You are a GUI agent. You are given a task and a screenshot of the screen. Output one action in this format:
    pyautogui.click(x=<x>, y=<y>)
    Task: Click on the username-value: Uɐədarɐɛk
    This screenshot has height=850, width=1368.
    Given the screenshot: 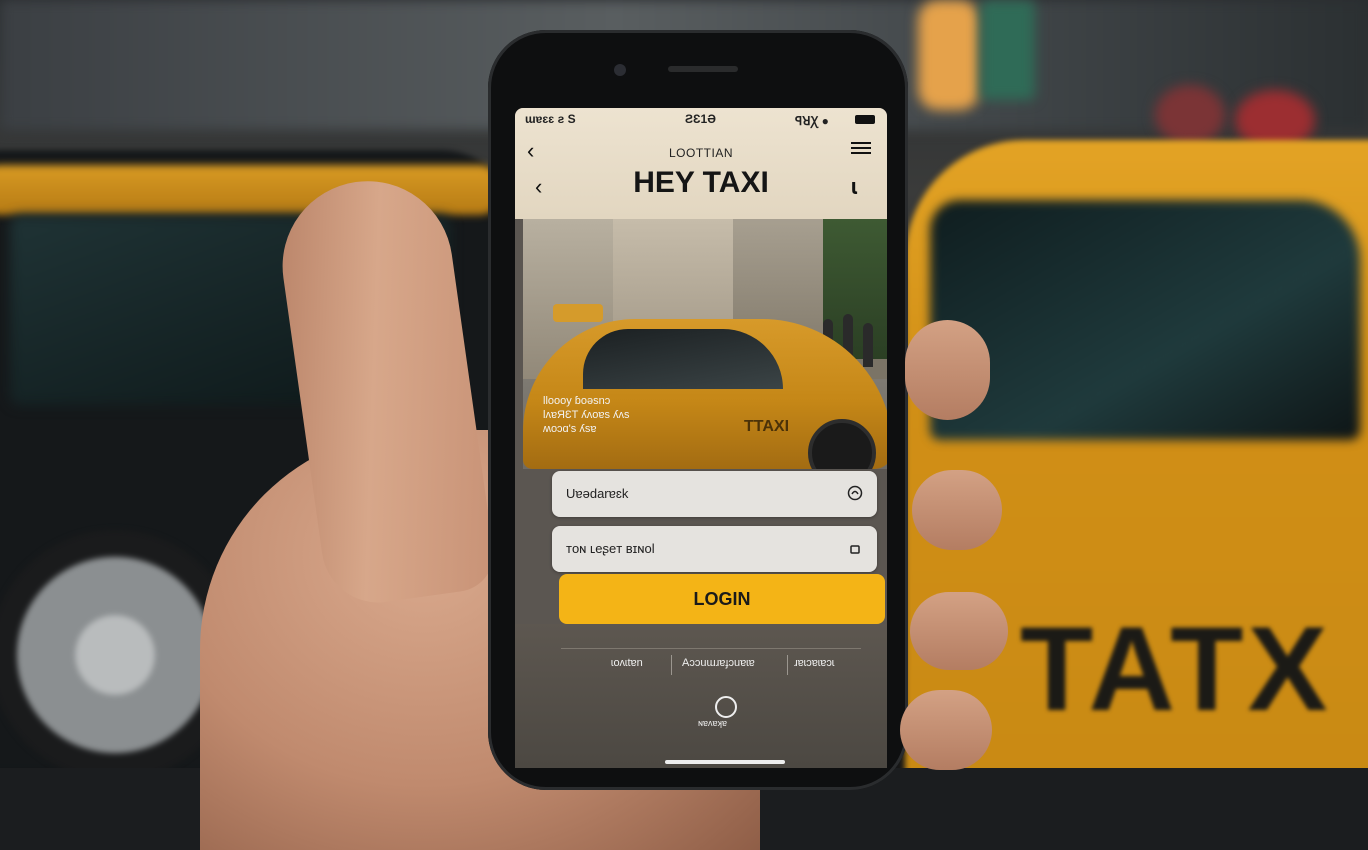 What is the action you would take?
    pyautogui.click(x=597, y=493)
    